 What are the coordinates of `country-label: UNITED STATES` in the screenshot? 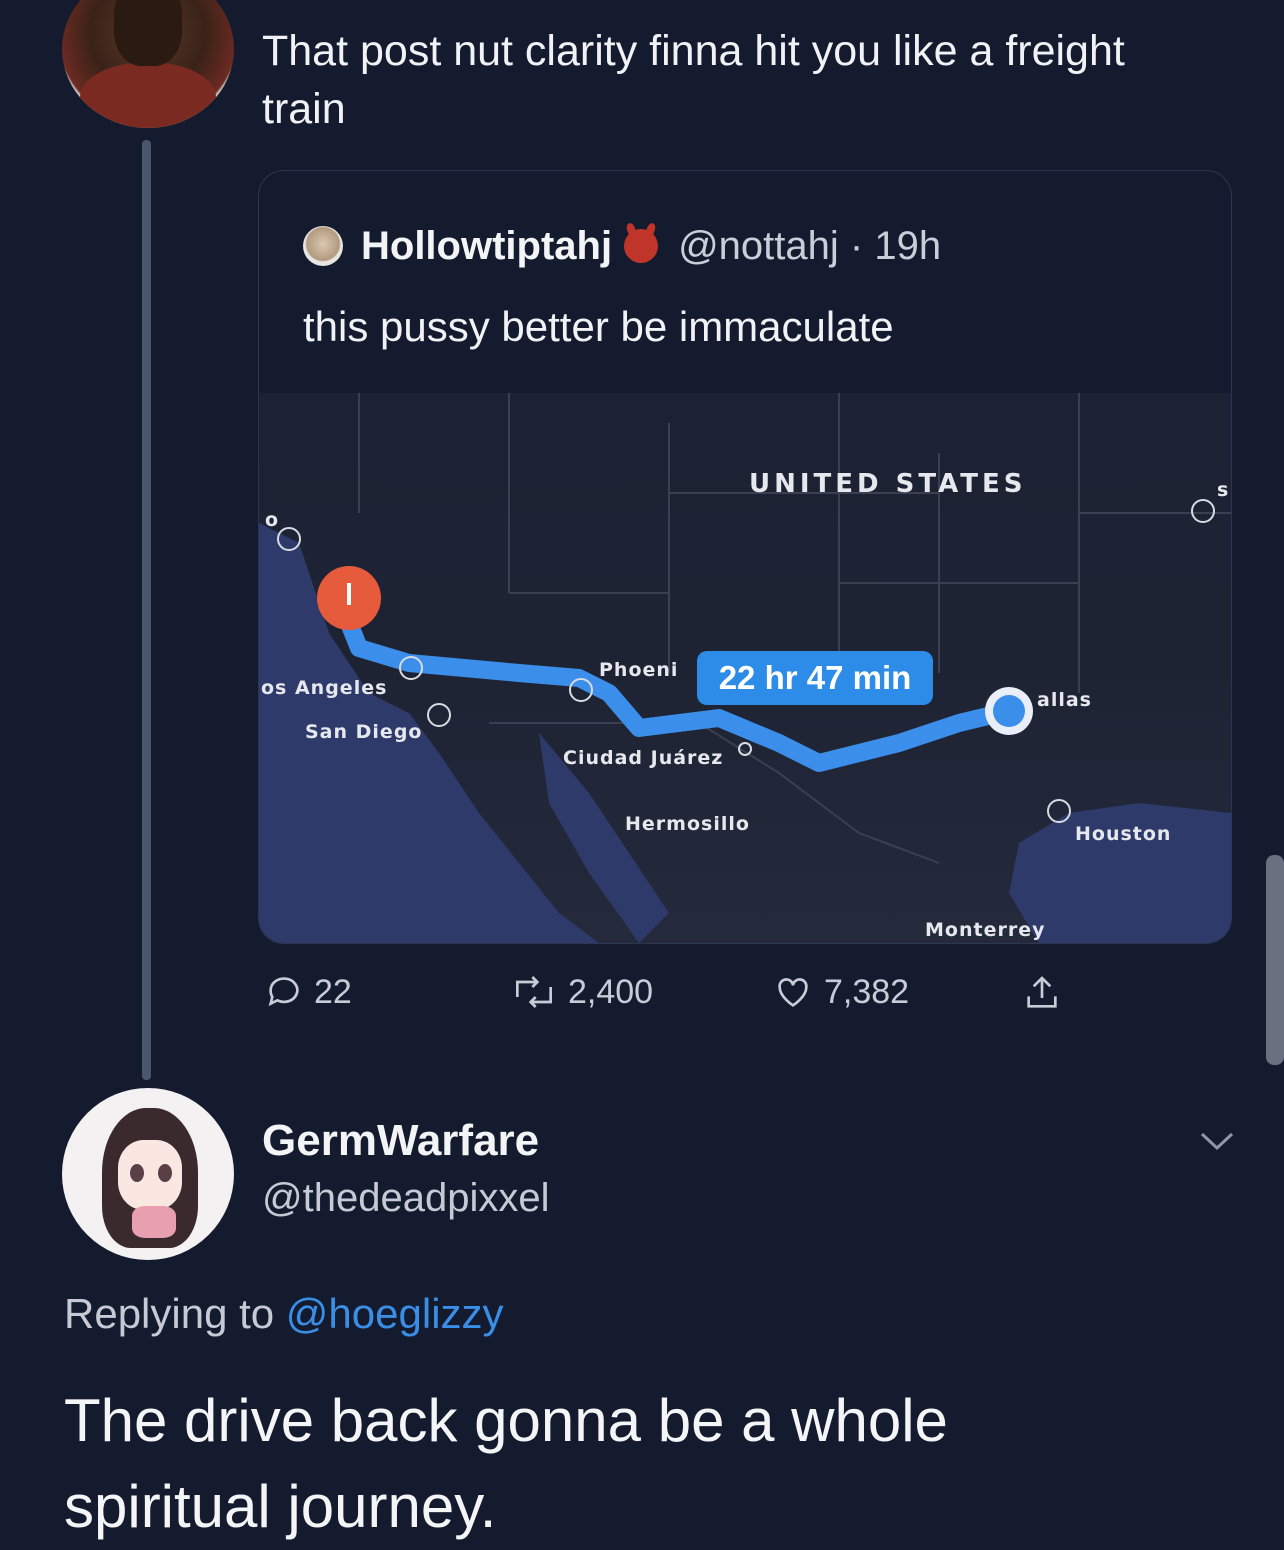 It's located at (888, 484).